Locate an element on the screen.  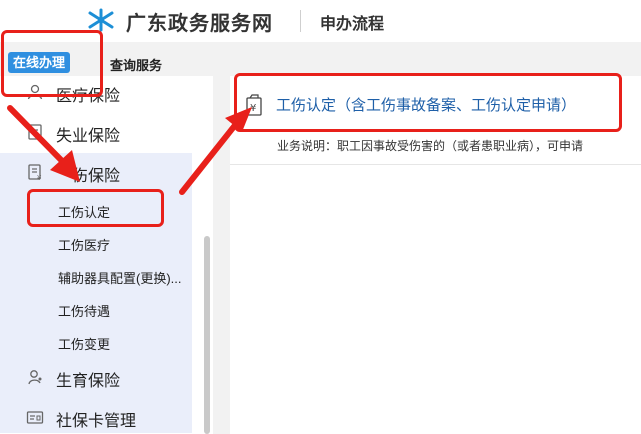
sidebar-item-label: 伤保险 is located at coordinates (96, 176).